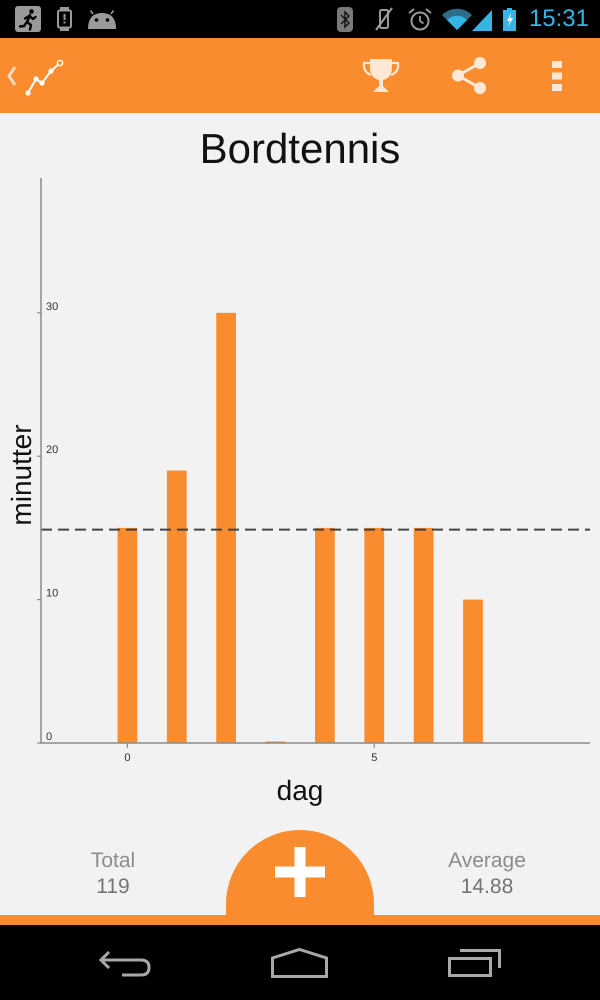 The width and height of the screenshot is (600, 1000). What do you see at coordinates (457, 19) in the screenshot?
I see `wifi-icon` at bounding box center [457, 19].